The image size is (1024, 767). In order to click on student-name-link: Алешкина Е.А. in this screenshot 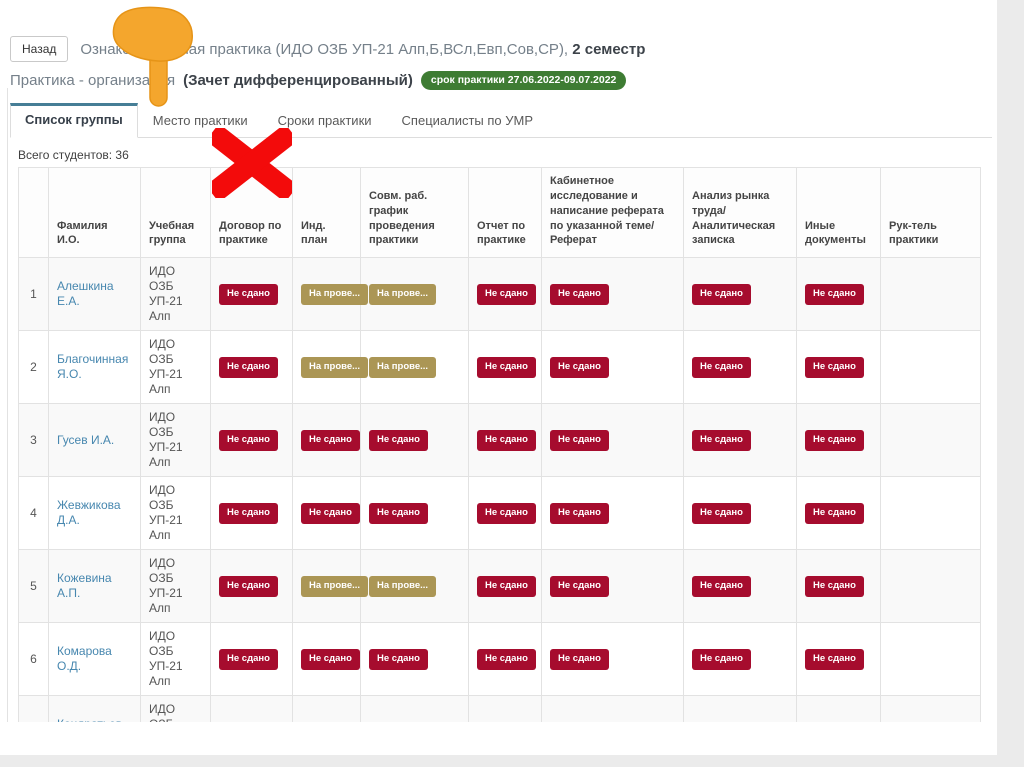, I will do `click(85, 293)`.